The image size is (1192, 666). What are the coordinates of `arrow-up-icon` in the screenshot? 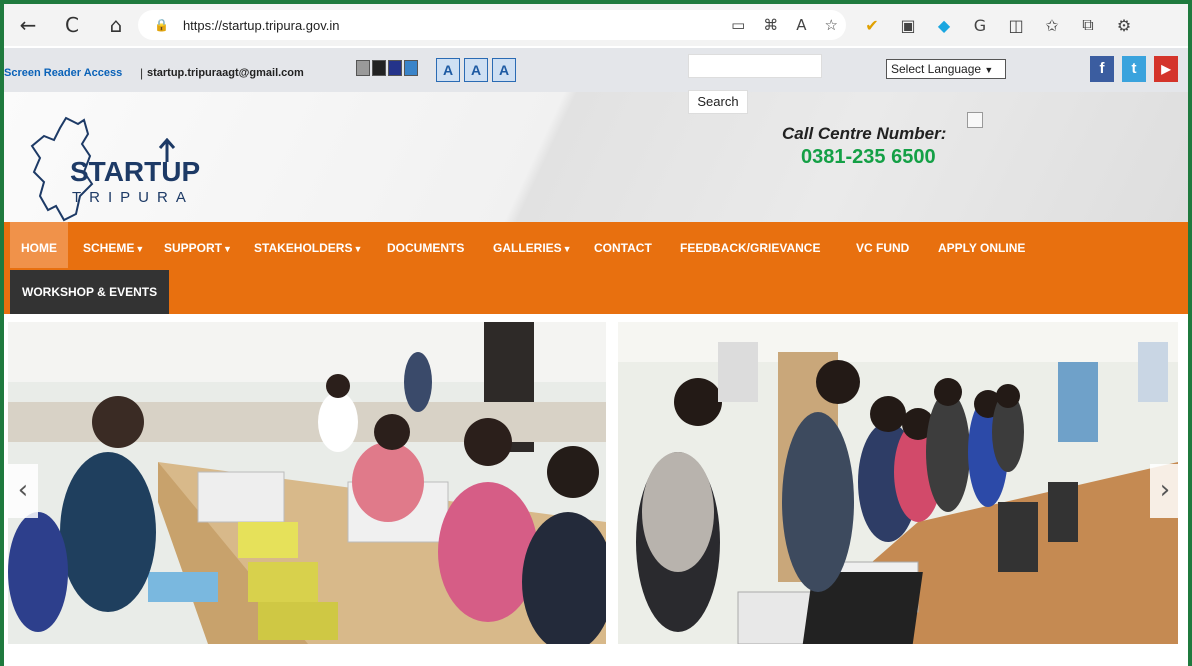 It's located at (167, 150).